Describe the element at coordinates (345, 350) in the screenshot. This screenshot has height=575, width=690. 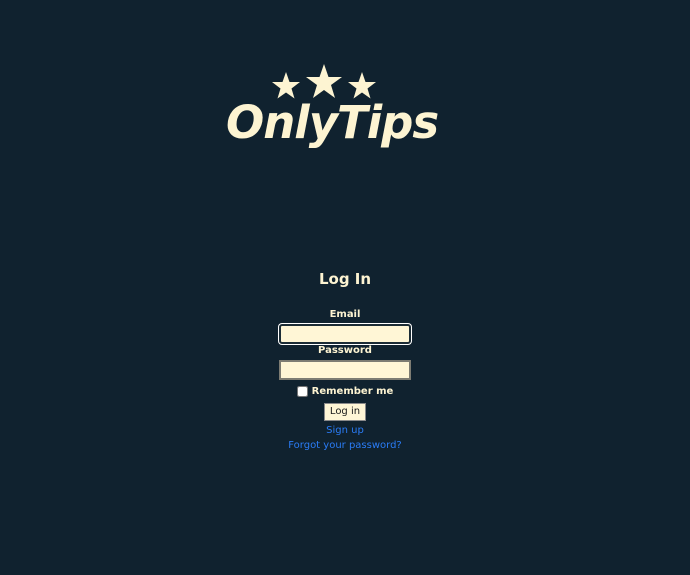
I see `password-label: Password` at that location.